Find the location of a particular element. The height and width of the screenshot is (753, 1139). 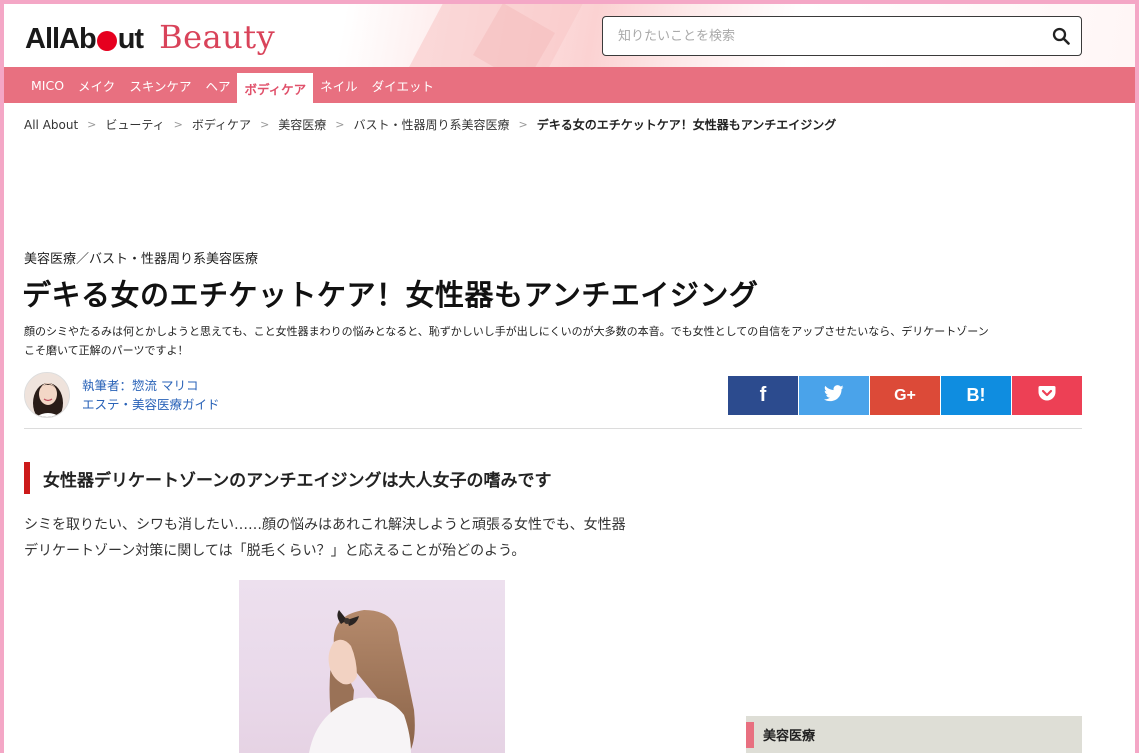

search-box is located at coordinates (842, 36).